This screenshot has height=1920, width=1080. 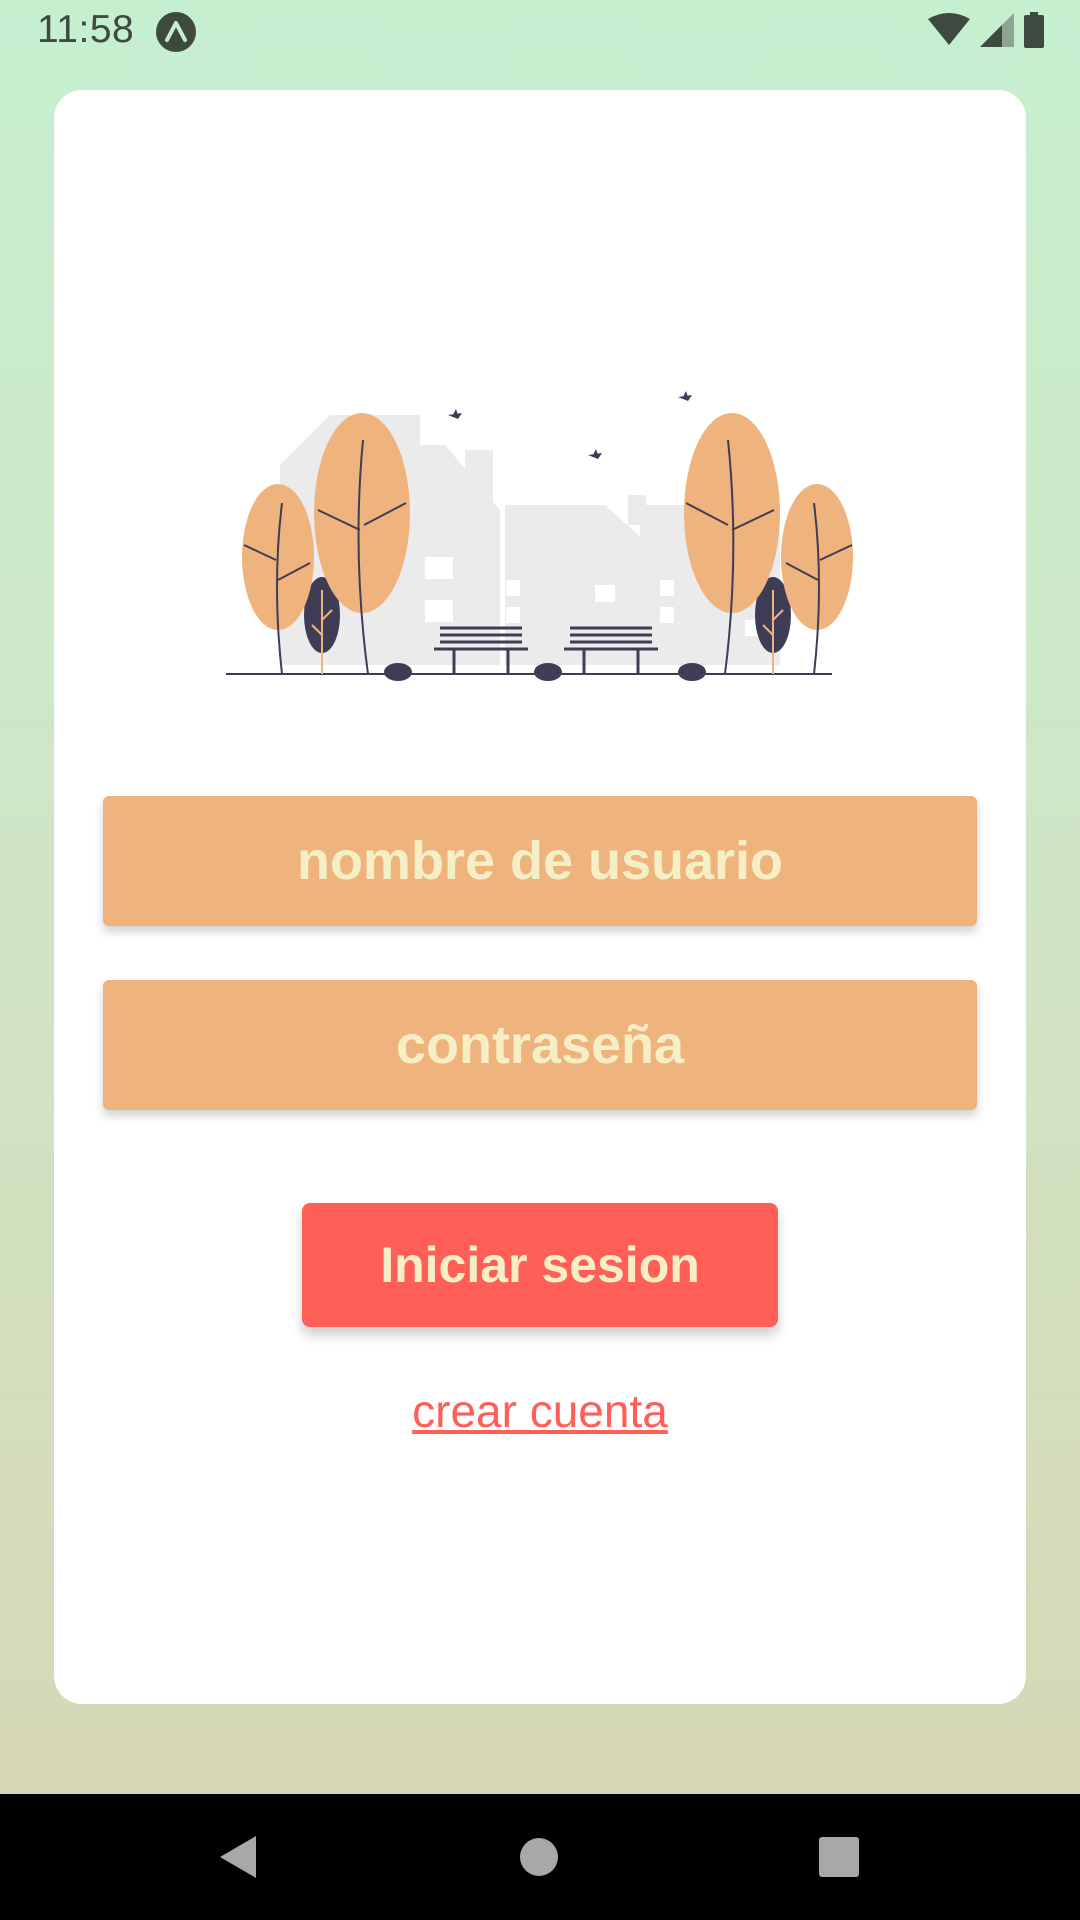 I want to click on login-button: Iniciar sesion, so click(x=540, y=1265).